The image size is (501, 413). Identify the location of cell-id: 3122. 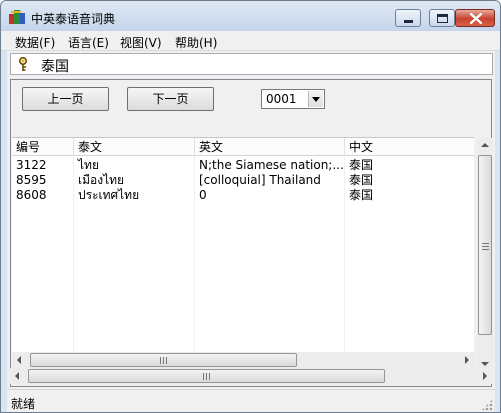
(31, 165).